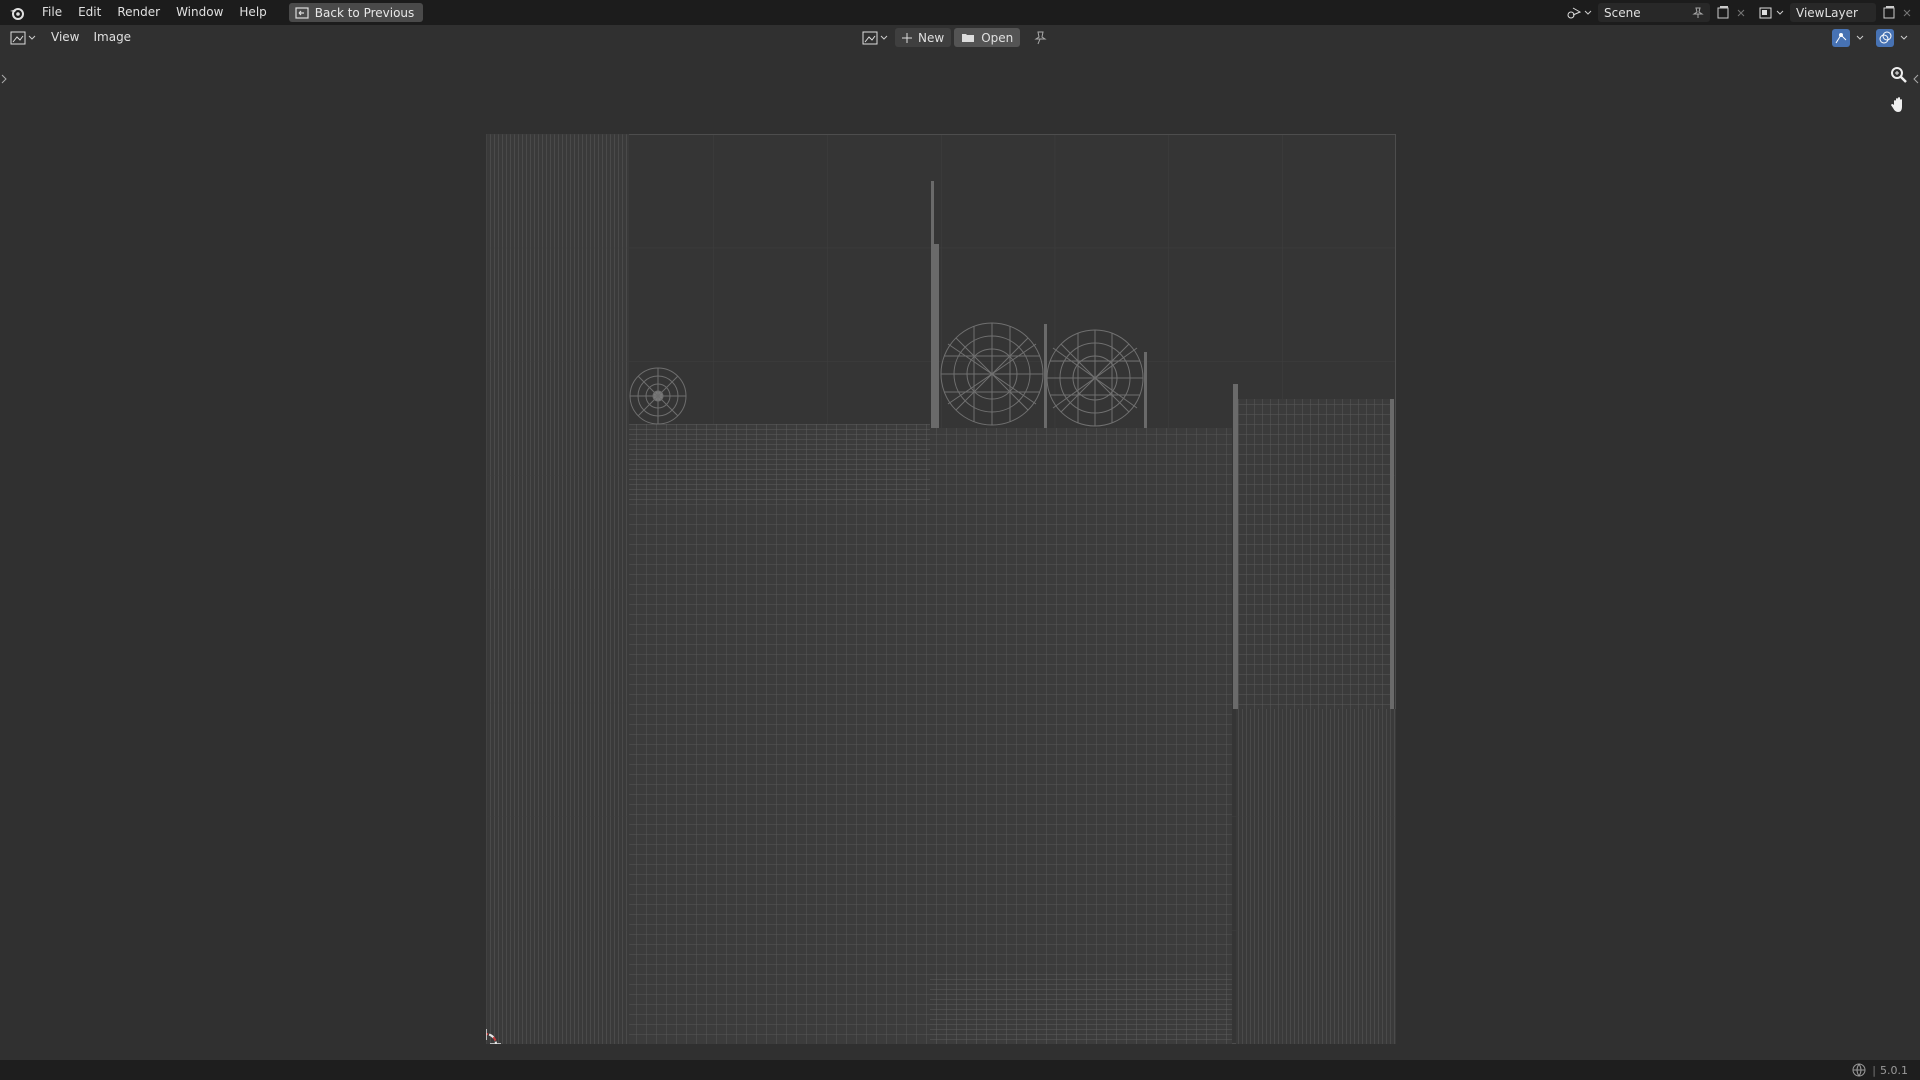 This screenshot has width=1920, height=1080. Describe the element at coordinates (907, 37) in the screenshot. I see `plus-icon` at that location.